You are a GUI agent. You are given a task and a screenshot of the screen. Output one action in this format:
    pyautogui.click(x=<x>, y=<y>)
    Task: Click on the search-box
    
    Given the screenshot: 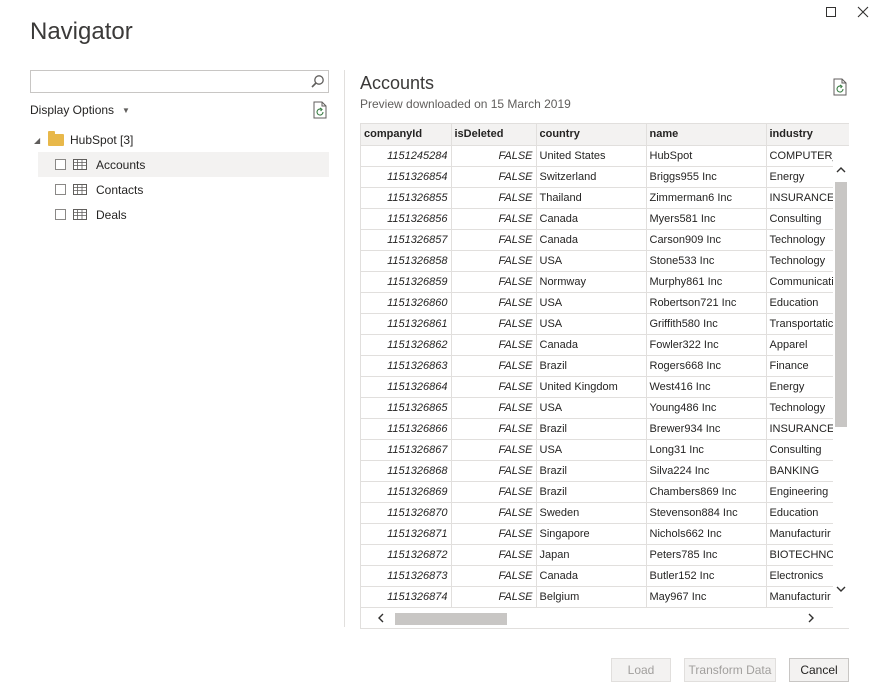 What is the action you would take?
    pyautogui.click(x=179, y=81)
    